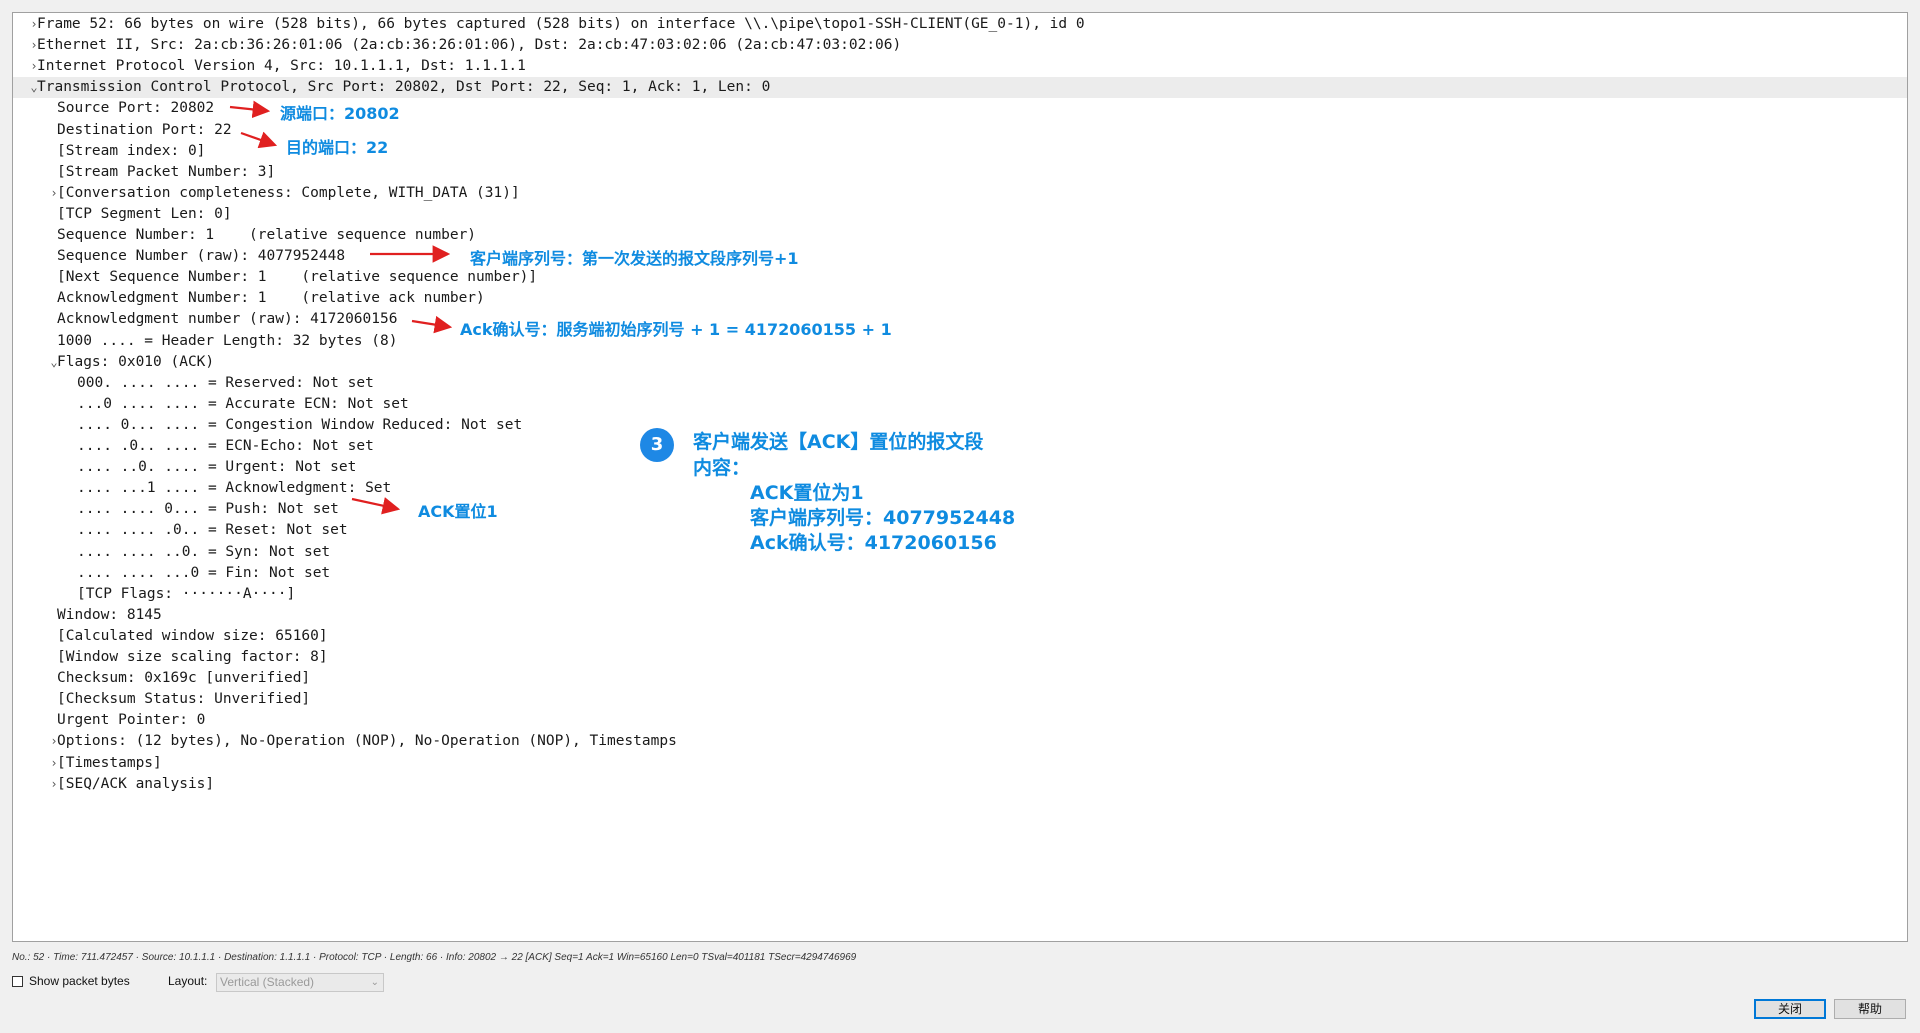  What do you see at coordinates (201, 256) in the screenshot?
I see `tree-row-text: Sequence Number (raw): 4077952448` at bounding box center [201, 256].